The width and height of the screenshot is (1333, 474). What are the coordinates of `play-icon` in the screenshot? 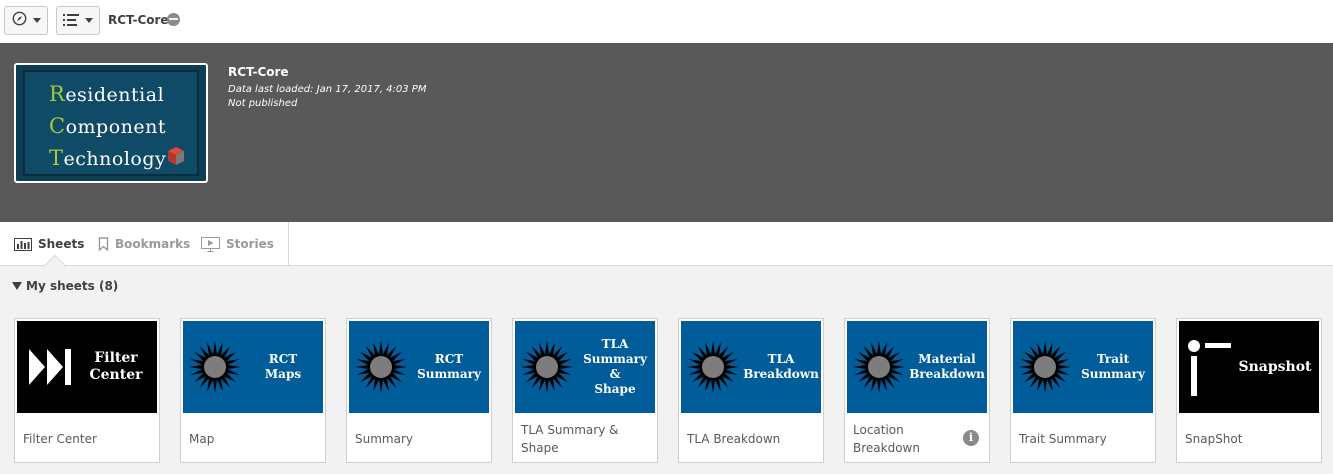 It's located at (210, 244).